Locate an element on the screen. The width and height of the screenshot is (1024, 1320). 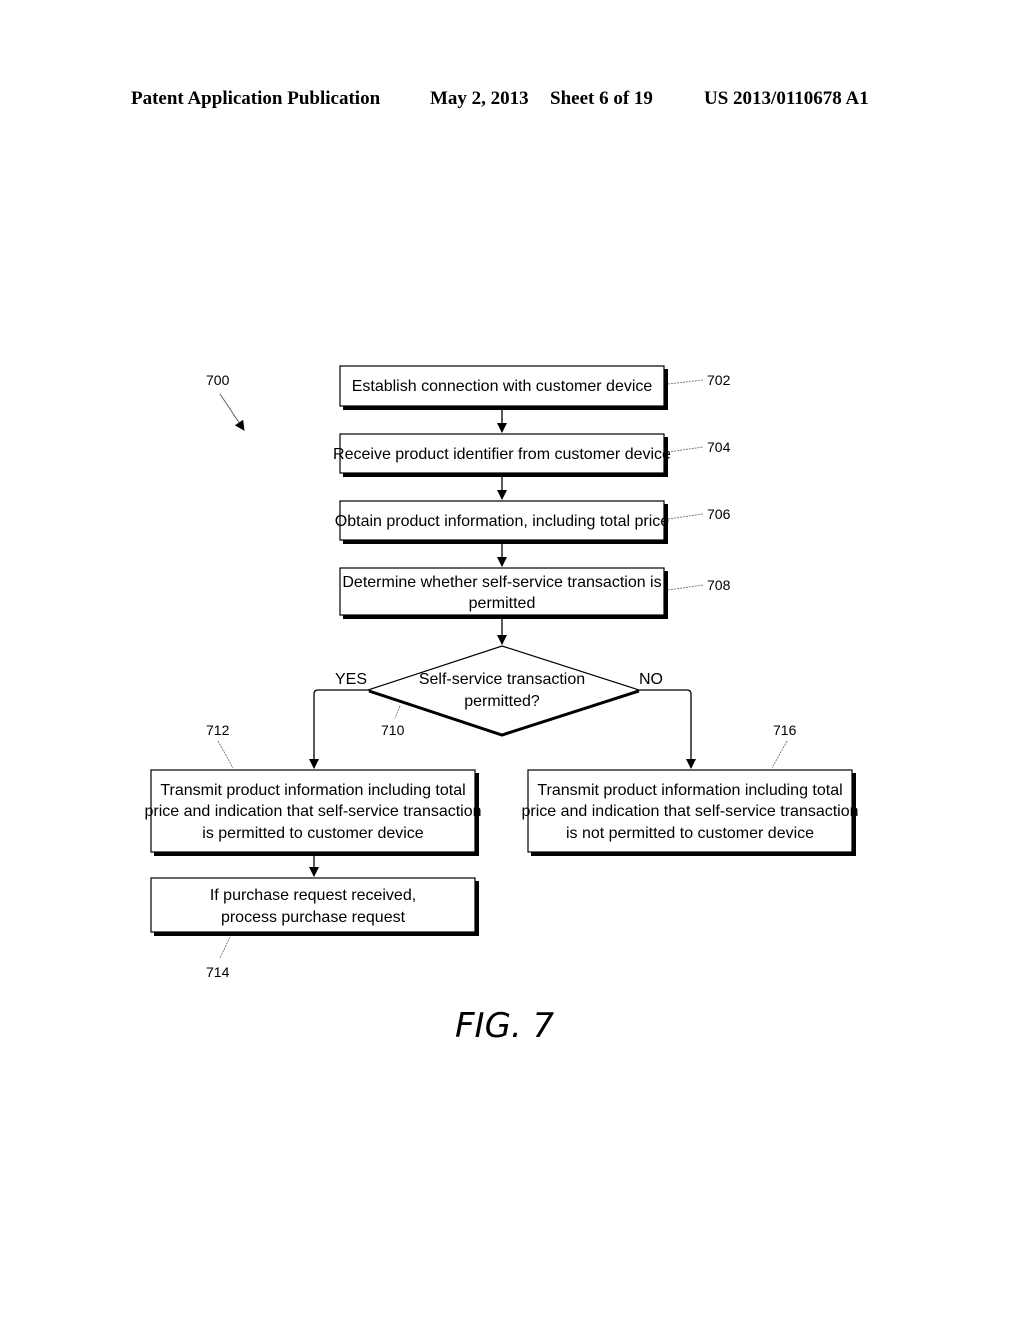
no-label: NO is located at coordinates (651, 679).